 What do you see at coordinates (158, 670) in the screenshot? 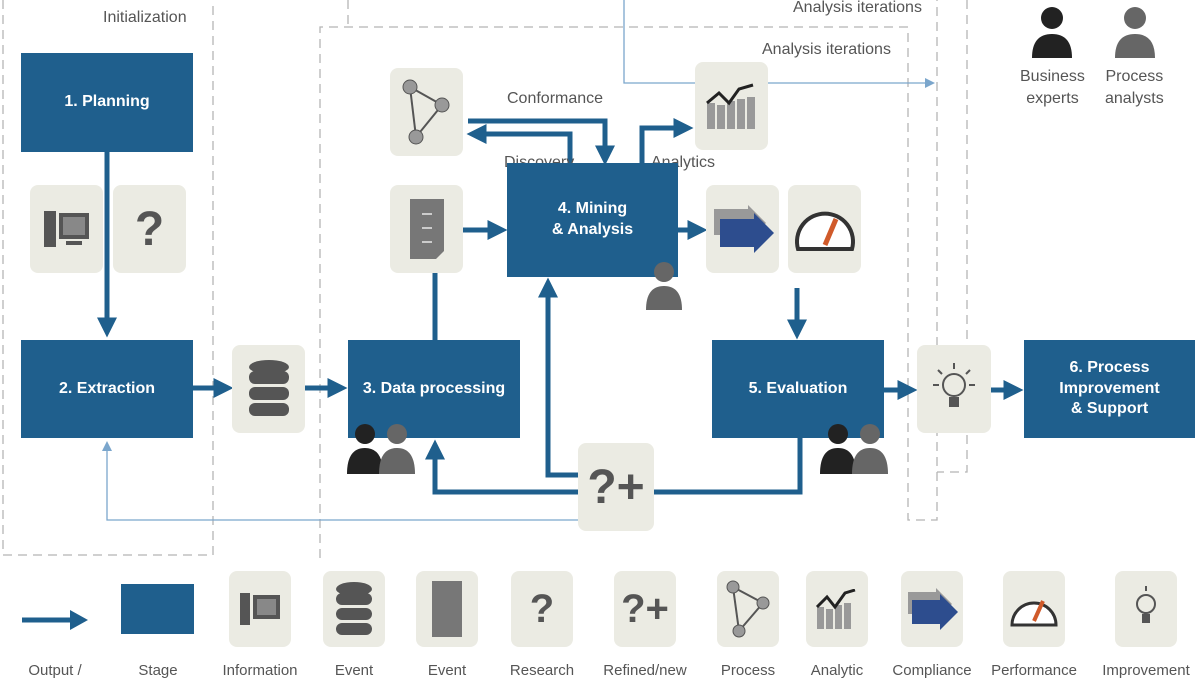
I see `legend-label: Stage` at bounding box center [158, 670].